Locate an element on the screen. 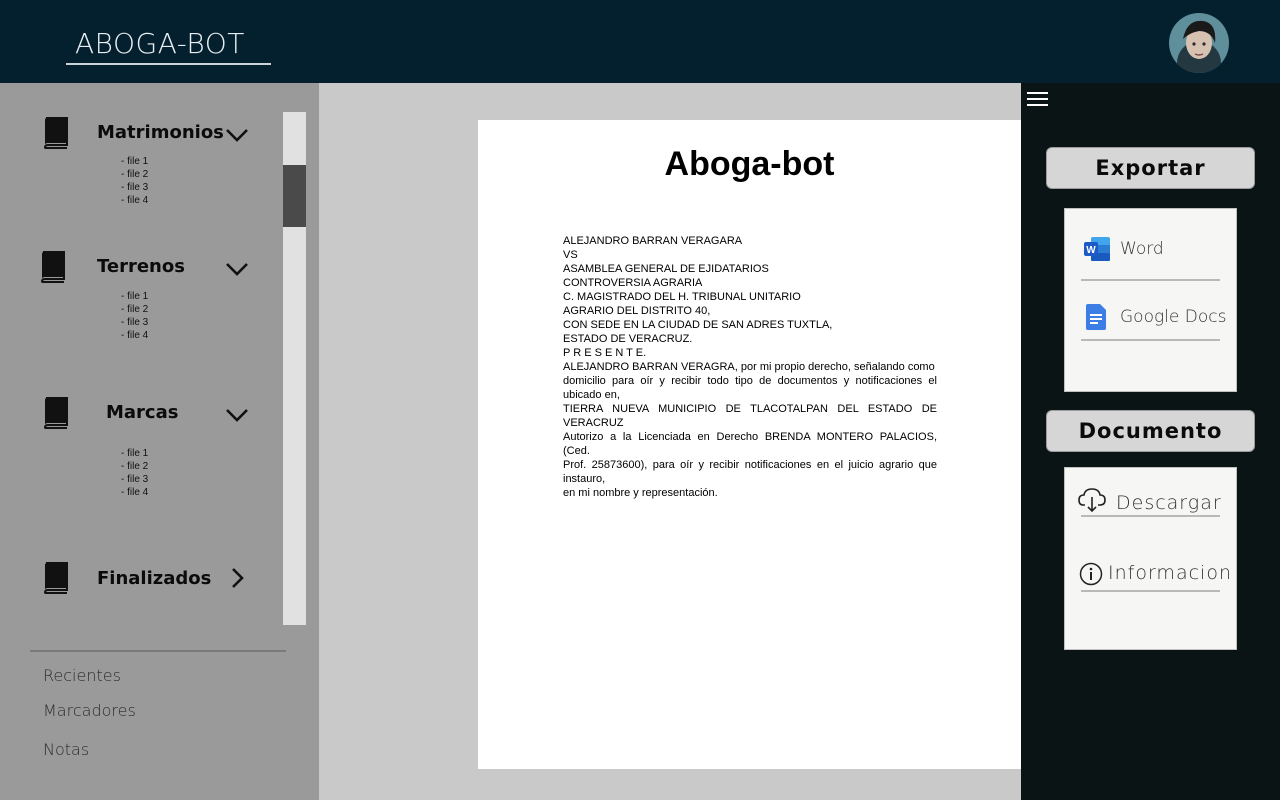 The width and height of the screenshot is (1280, 800). document-line: AGRARIO DEL DISTRITO 40, is located at coordinates (637, 311).